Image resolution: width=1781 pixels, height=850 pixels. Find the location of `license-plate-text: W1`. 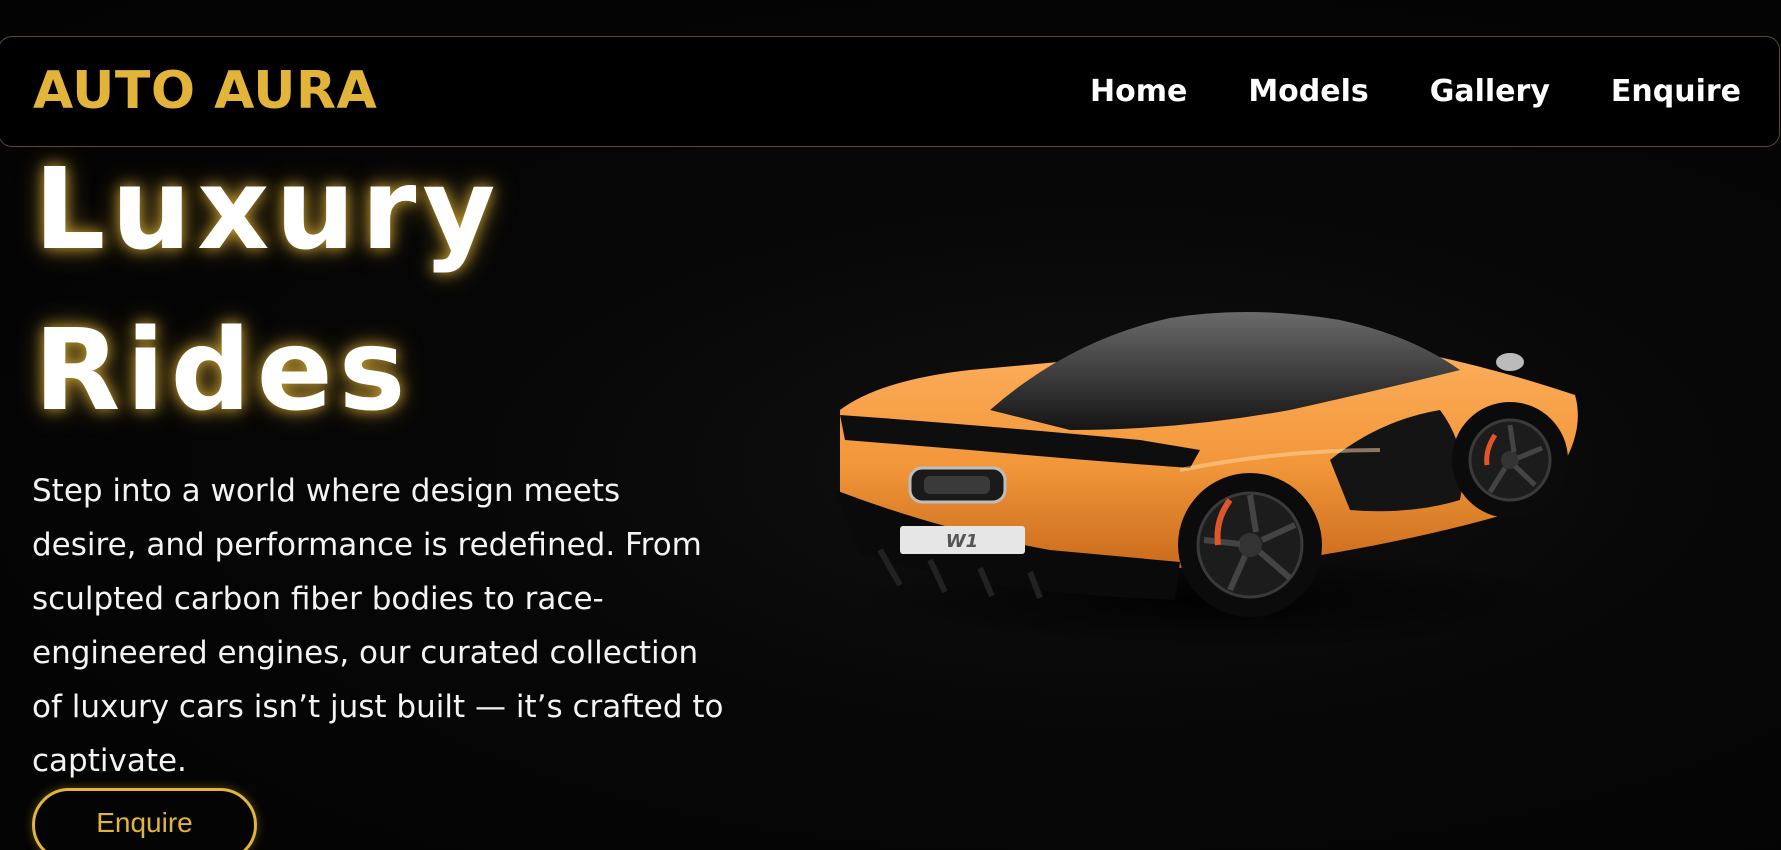

license-plate-text: W1 is located at coordinates (962, 541).